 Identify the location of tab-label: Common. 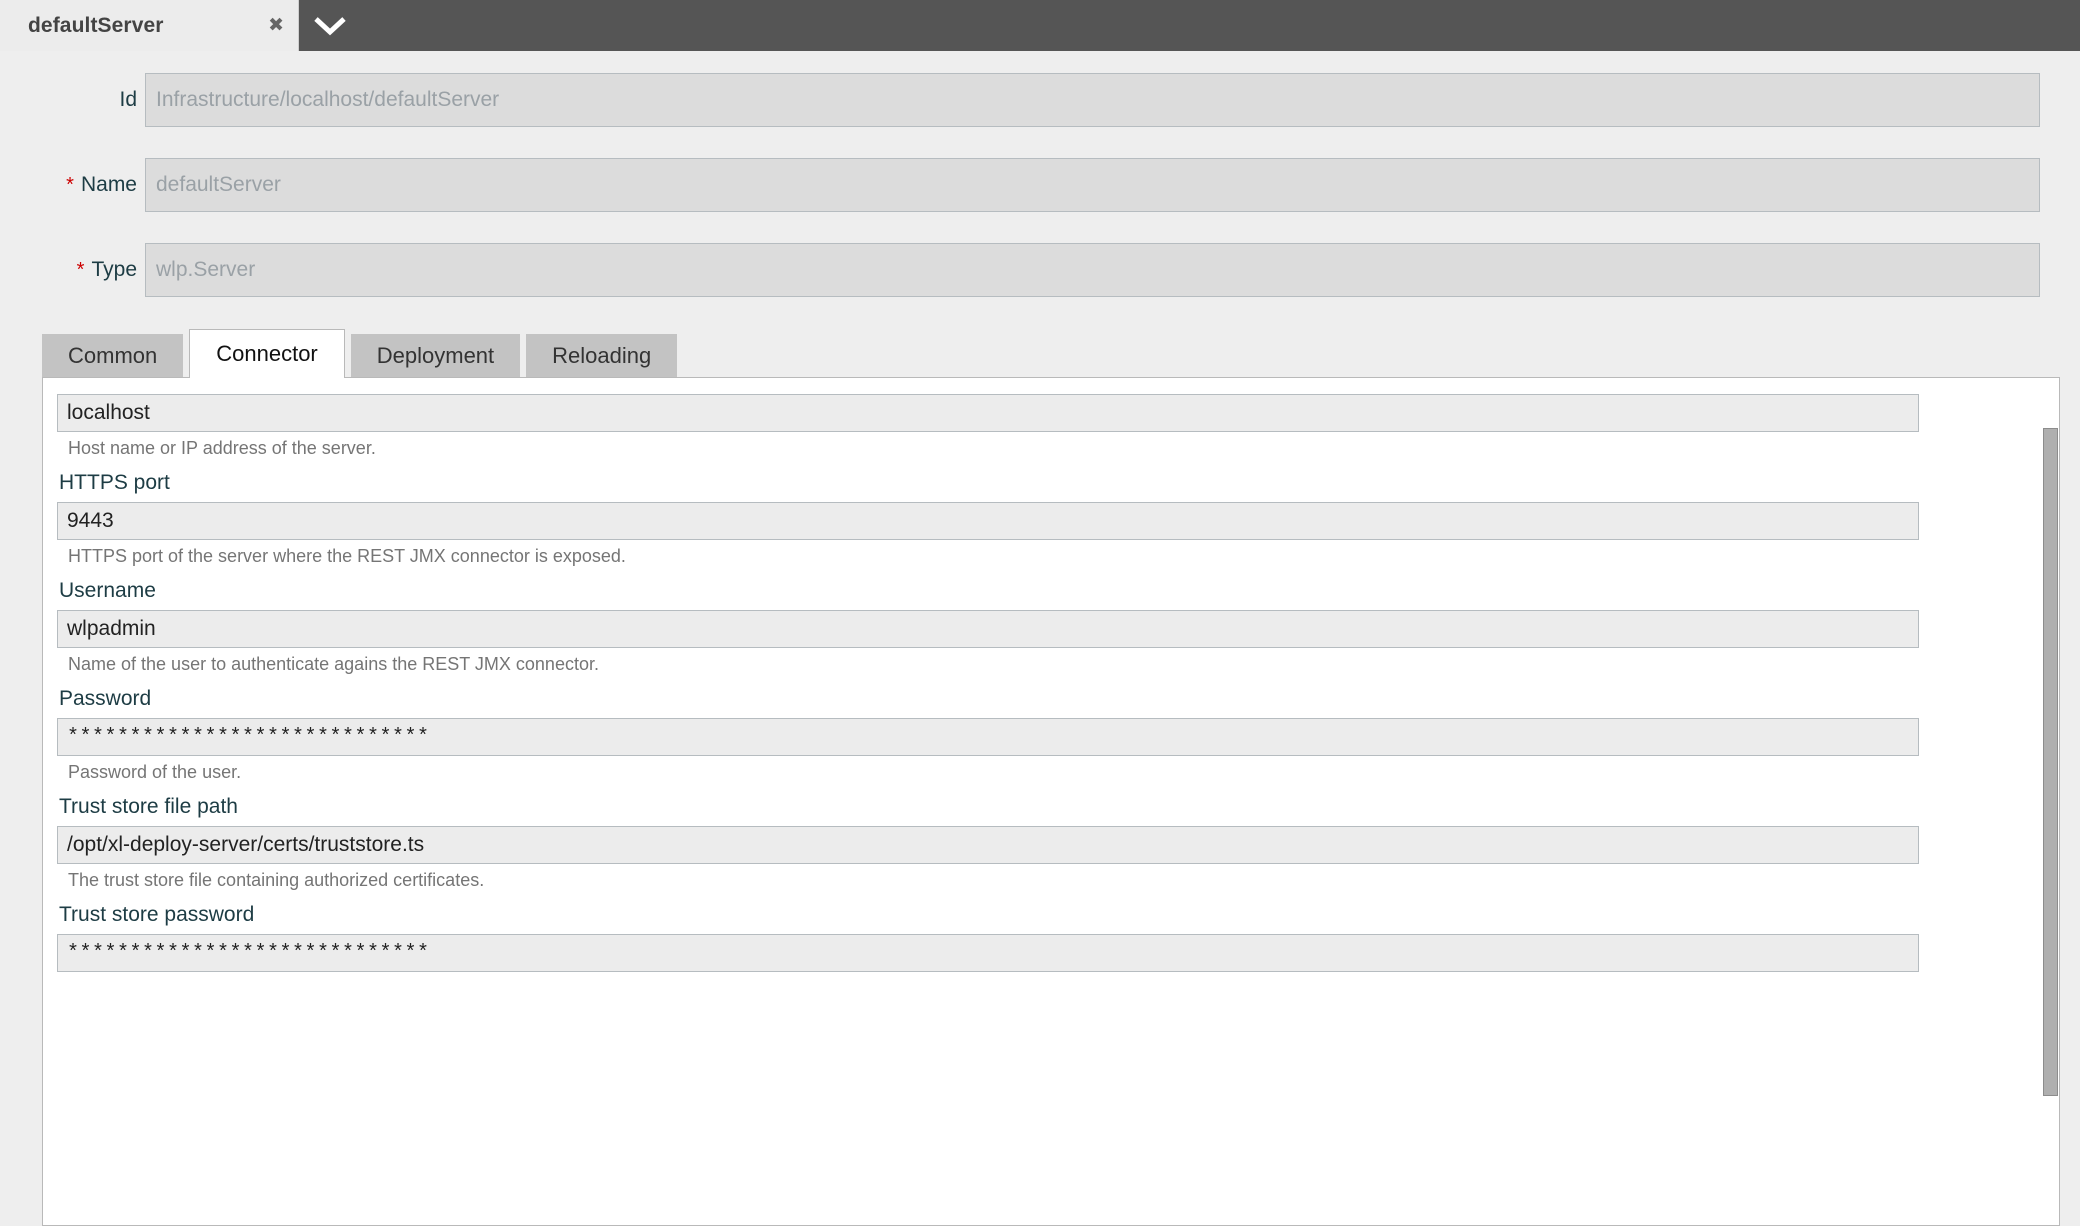
(113, 355).